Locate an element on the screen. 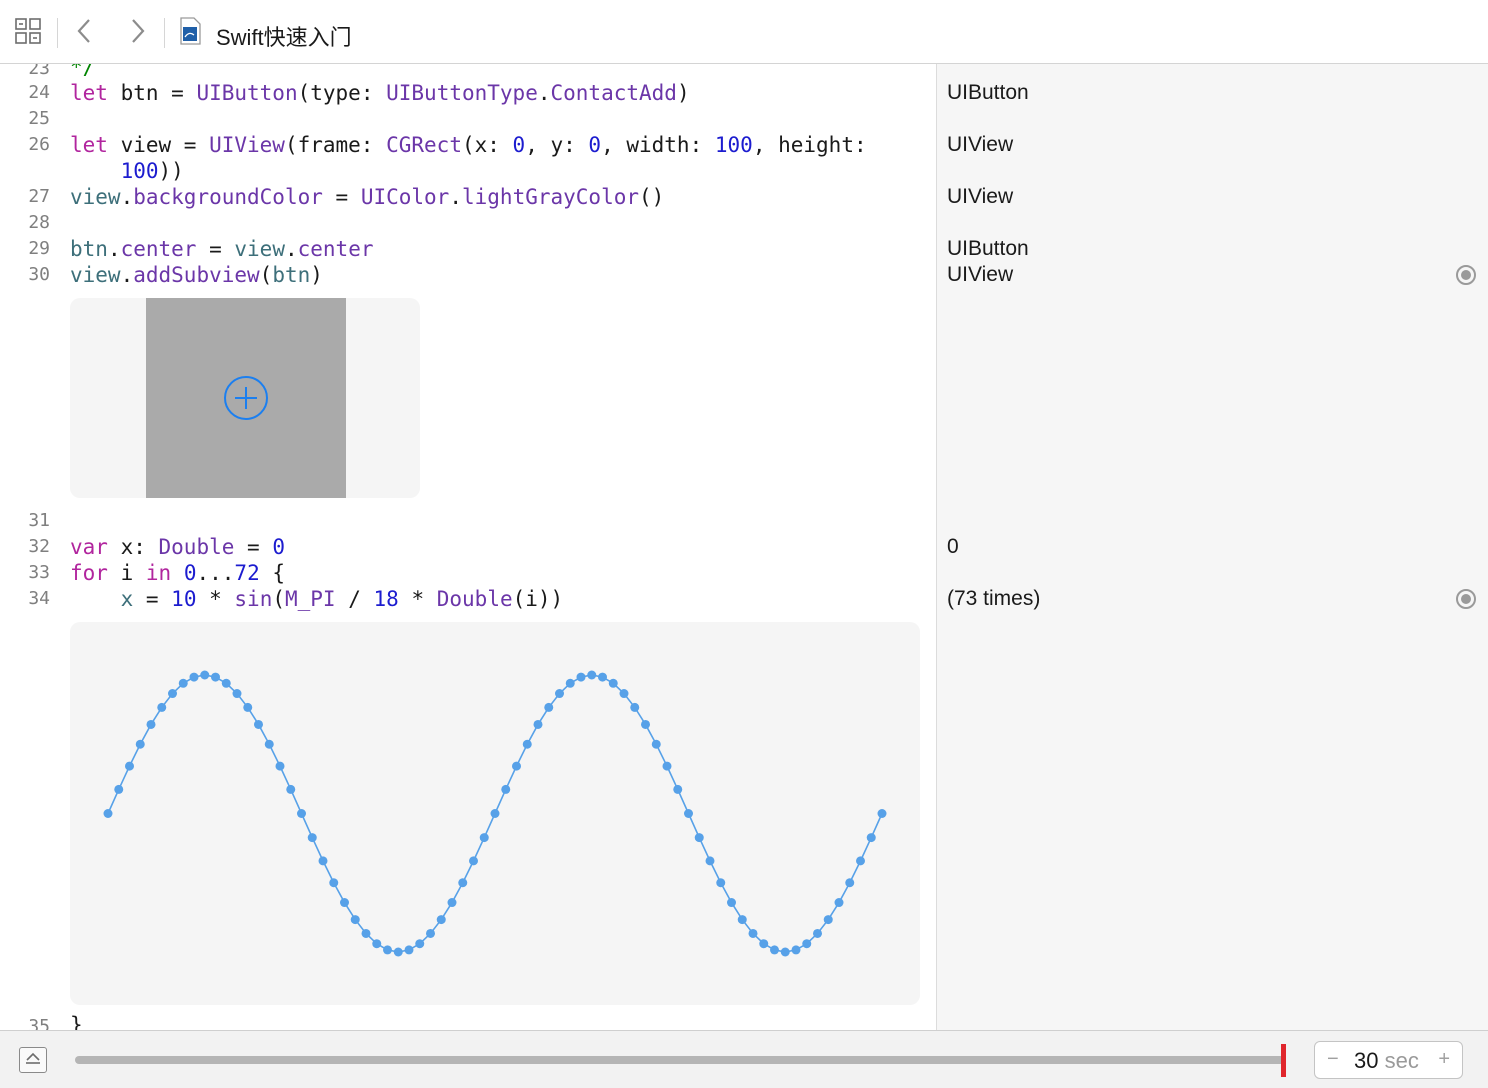 Image resolution: width=1488 pixels, height=1088 pixels. code-line-32: var x: Double = 0 is located at coordinates (177, 547).